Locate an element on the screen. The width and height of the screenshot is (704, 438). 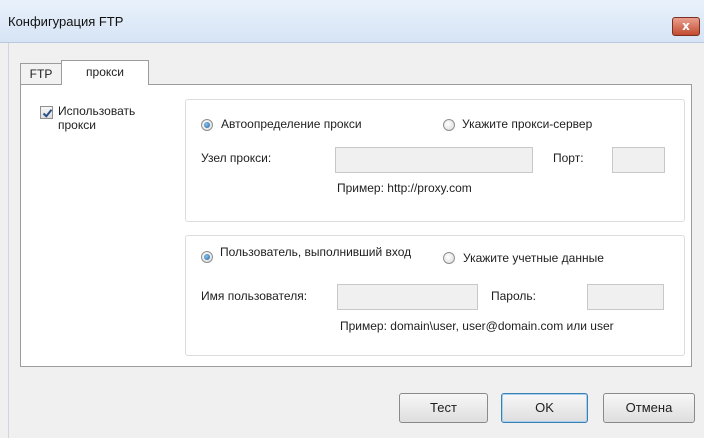
logged-user-radio is located at coordinates (207, 257).